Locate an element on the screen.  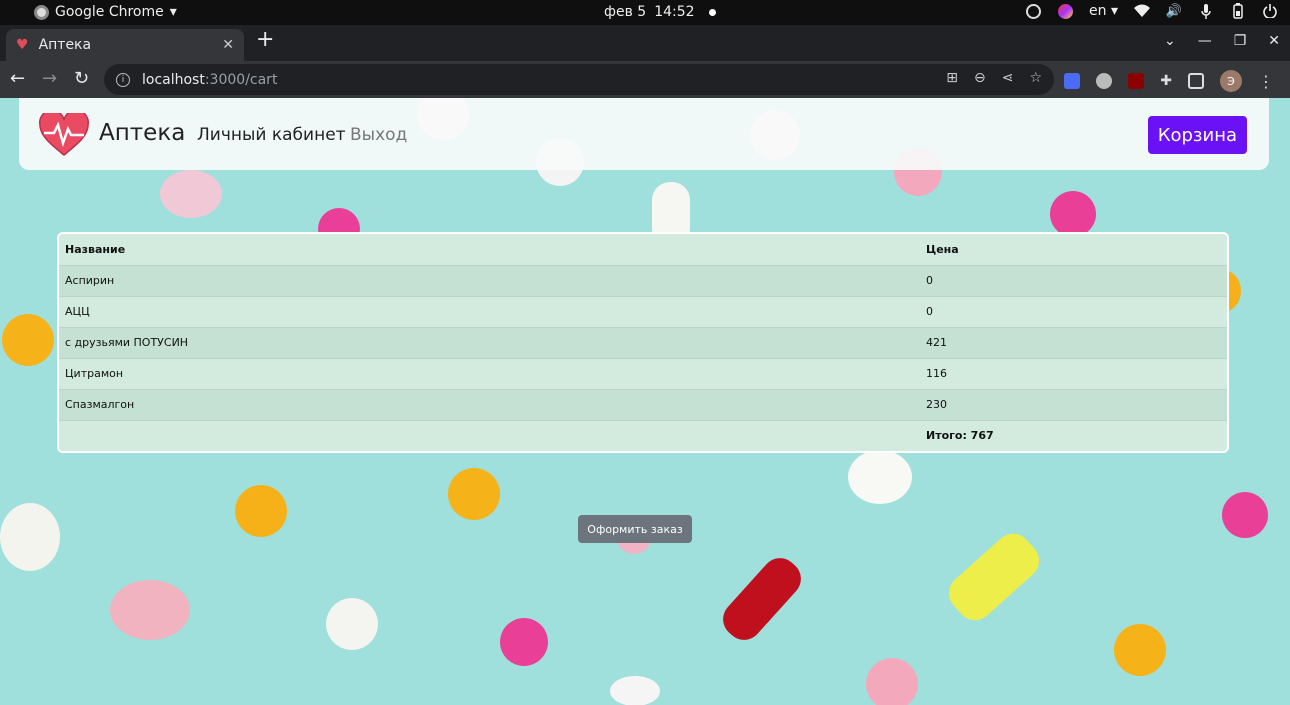
app-menu: Google Chrome ▾ is located at coordinates (105, 12).